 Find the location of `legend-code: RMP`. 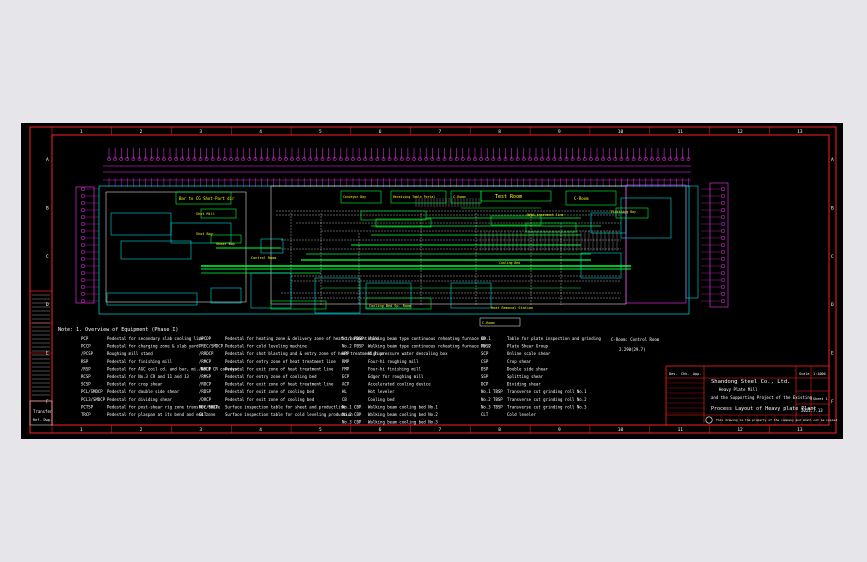

legend-code: RMP is located at coordinates (346, 361).